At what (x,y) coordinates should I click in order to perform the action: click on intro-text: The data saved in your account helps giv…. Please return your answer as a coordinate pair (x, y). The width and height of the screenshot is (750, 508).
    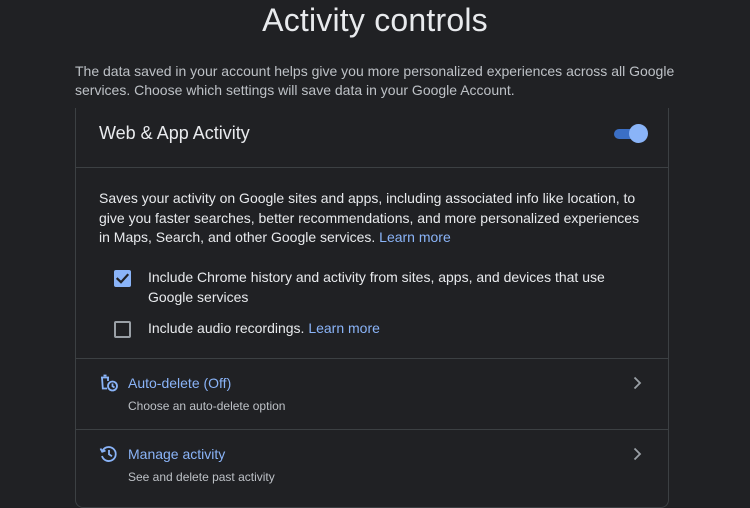
    Looking at the image, I should click on (375, 80).